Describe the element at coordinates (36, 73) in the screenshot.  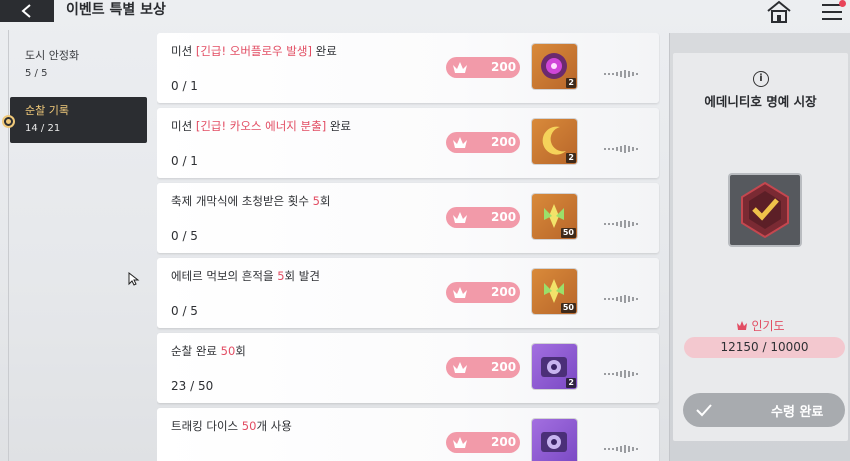
I see `sidebar-item-count: 5 / 5` at that location.